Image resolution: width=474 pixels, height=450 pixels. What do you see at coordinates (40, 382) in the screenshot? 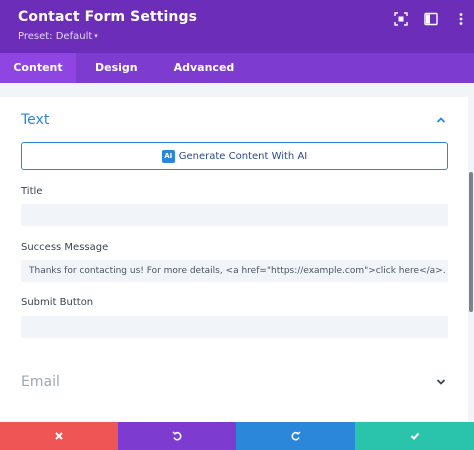
I see `email-section-title: Email` at bounding box center [40, 382].